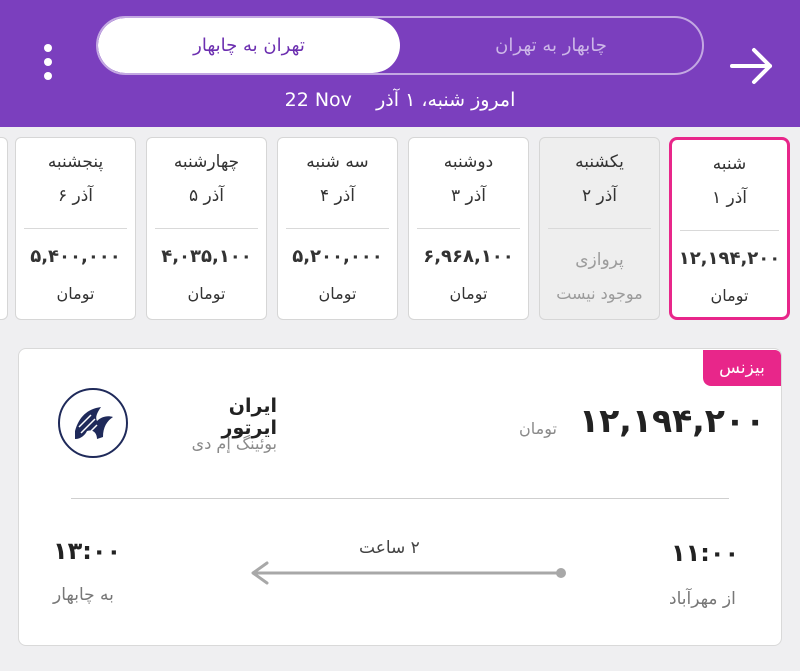  Describe the element at coordinates (75, 256) in the screenshot. I see `card-price: ۵,۴۰۰,۰۰۰` at that location.